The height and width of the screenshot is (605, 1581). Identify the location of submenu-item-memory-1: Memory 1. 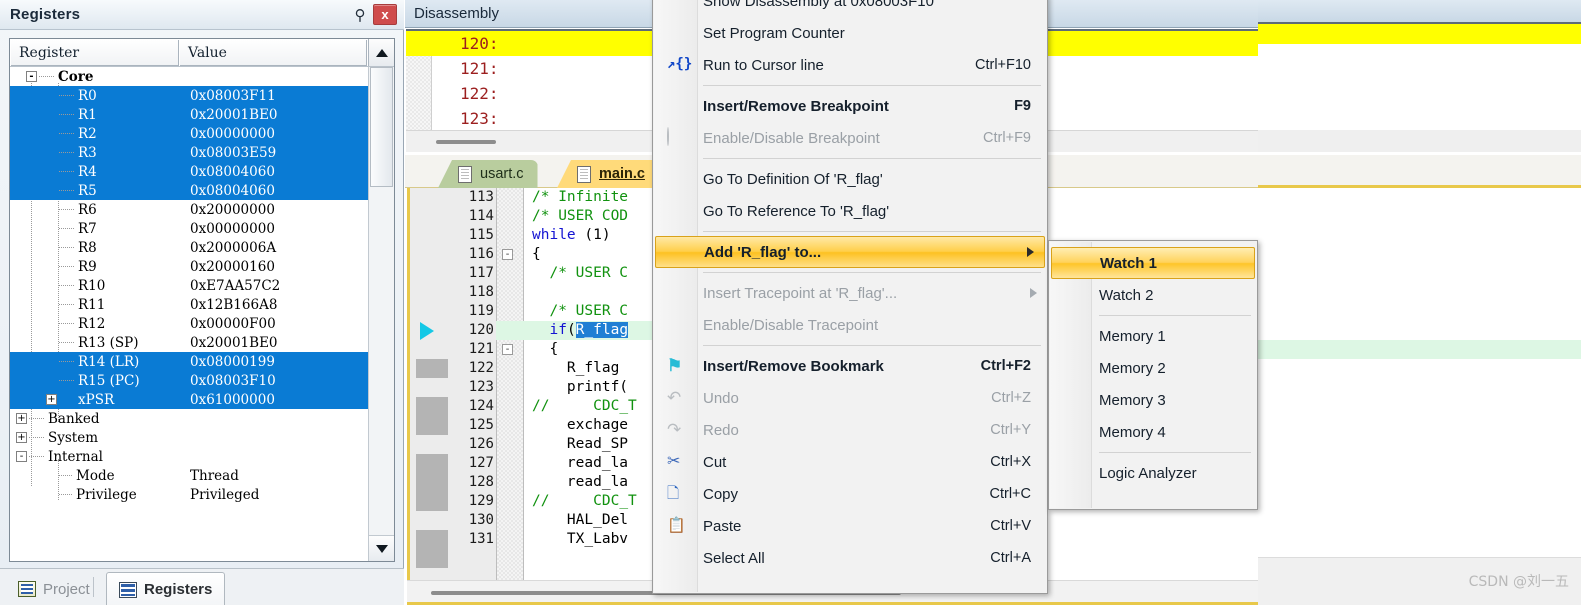
(1153, 336).